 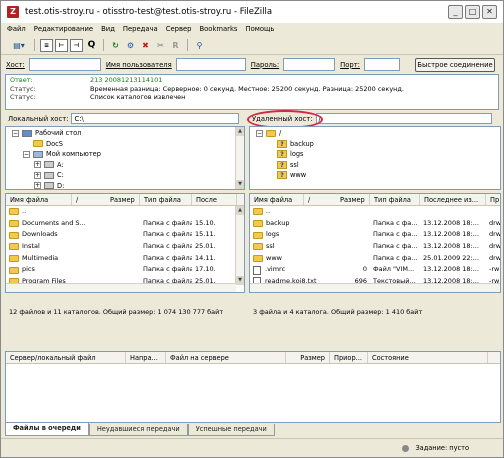 What do you see at coordinates (259, 29) in the screenshot?
I see `menu-item: Помощь` at bounding box center [259, 29].